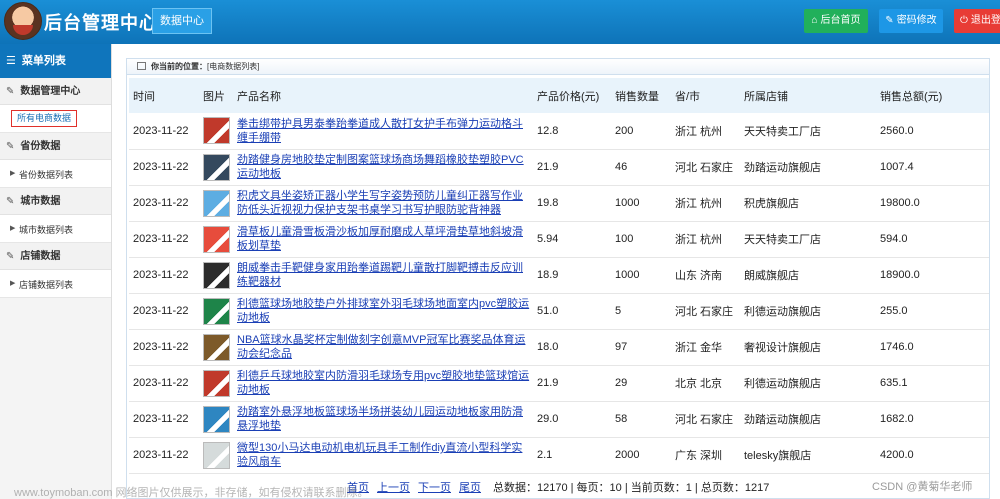  I want to click on product-name-link: NBA篮球水晶奖杯定制做刻字创意MVP冠军比赛奖品体育运动会纪念品, so click(385, 347).